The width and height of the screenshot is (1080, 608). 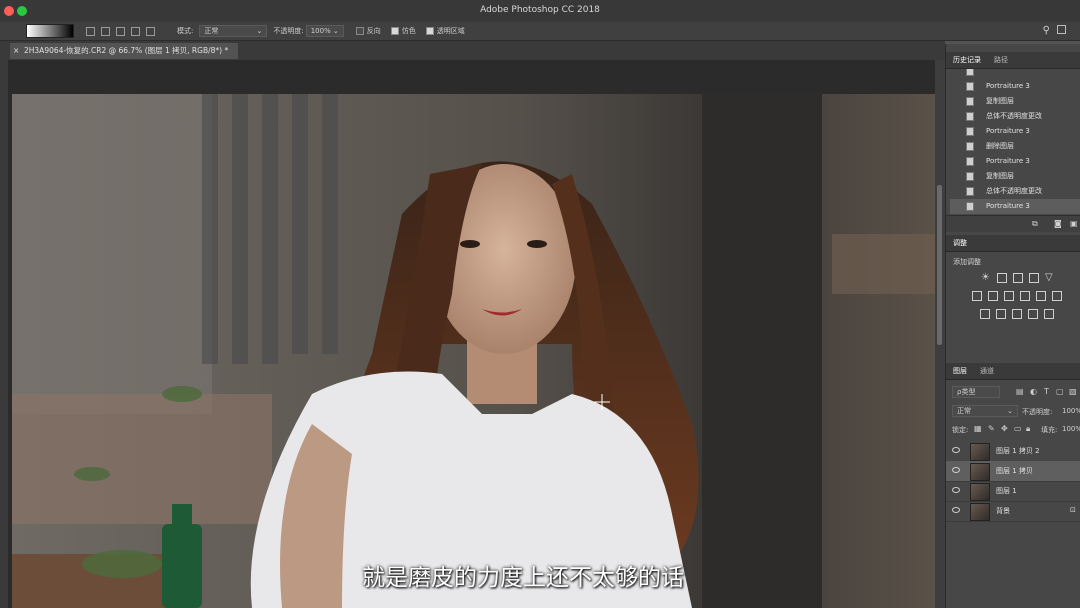 I want to click on options-bar: 模式: 正常 ⌄ 不透明度: 100% ⌄ 反向 仿色 透明区域 ⚲, so click(x=540, y=31).